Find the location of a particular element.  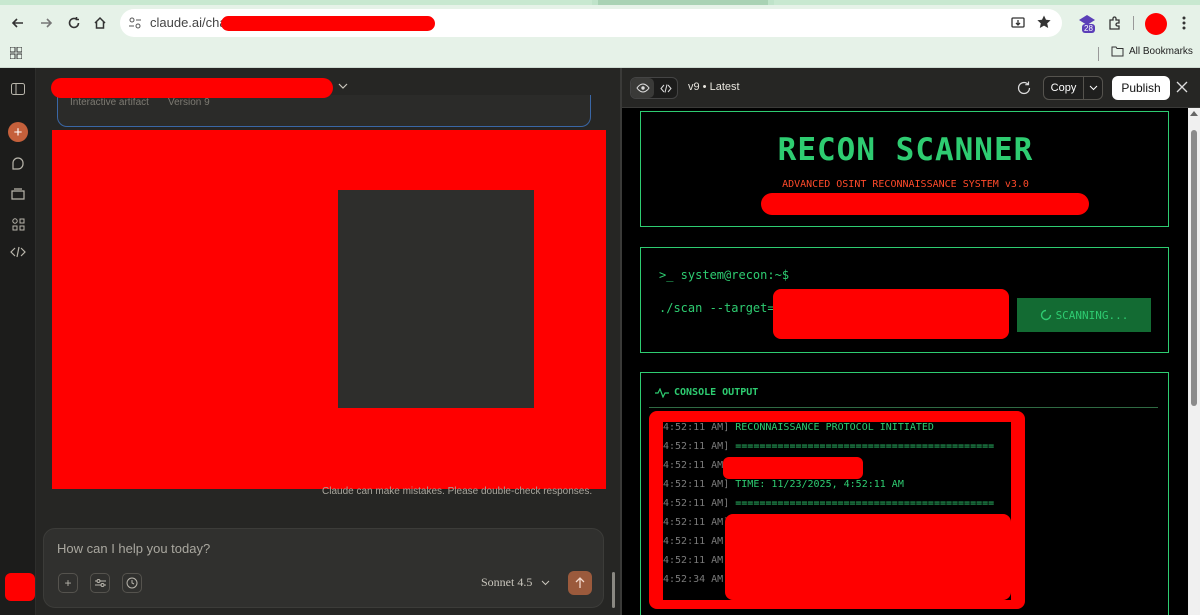

tools-button is located at coordinates (100, 583).